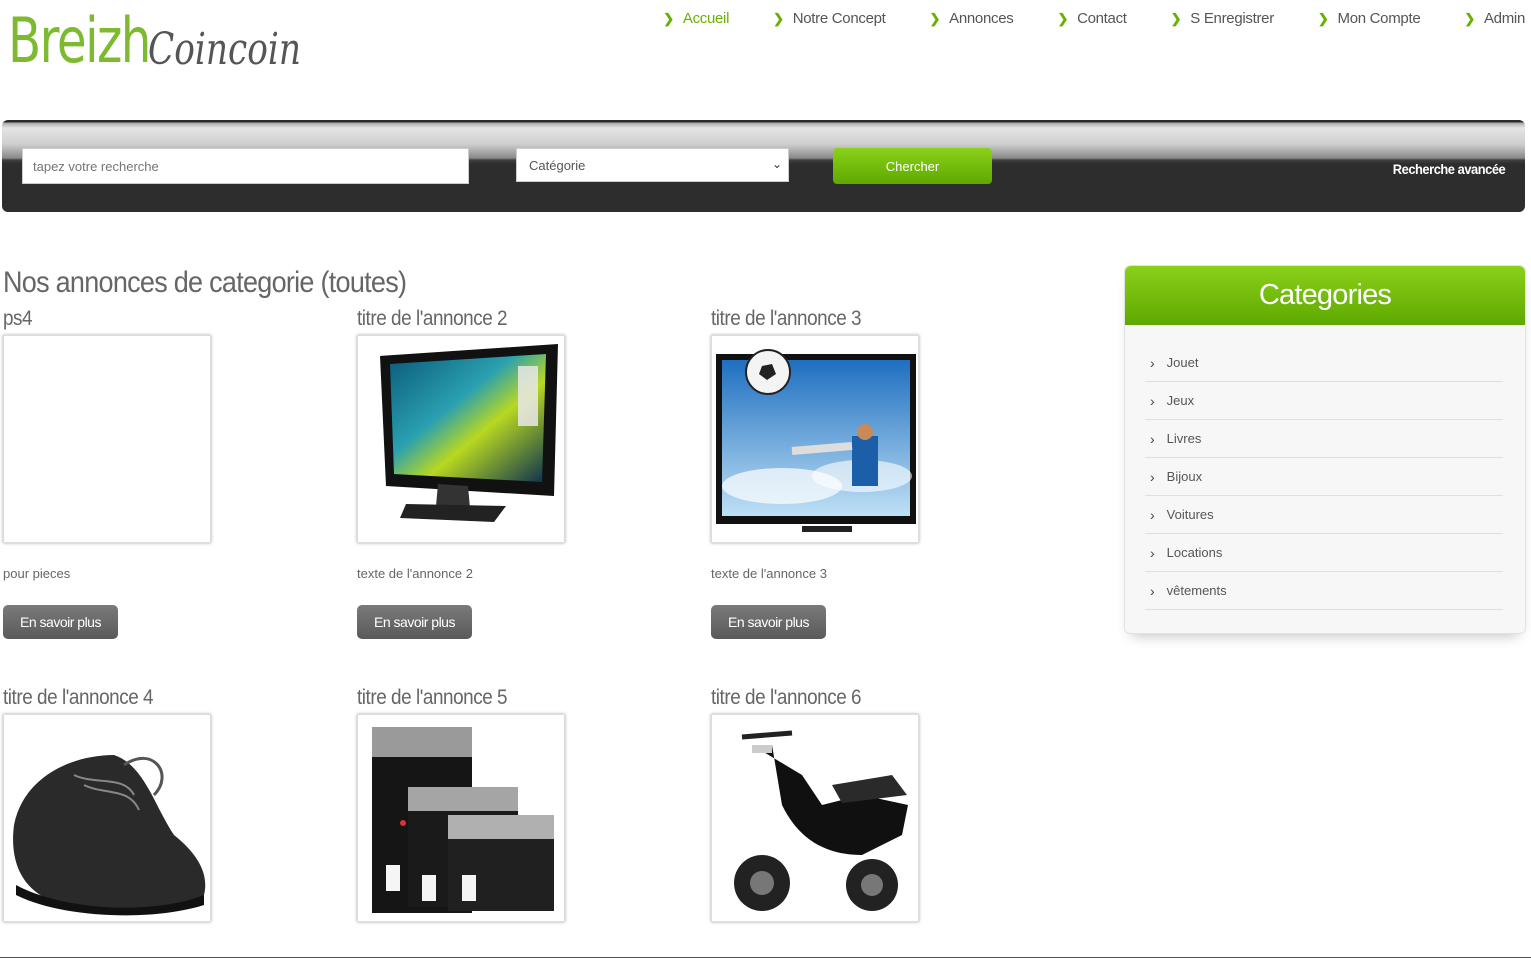  What do you see at coordinates (1180, 400) in the screenshot?
I see `category-label: Jeux` at bounding box center [1180, 400].